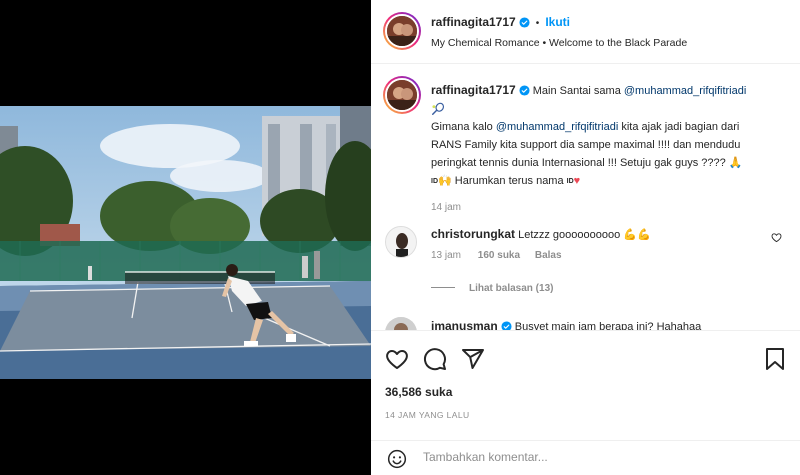 The height and width of the screenshot is (475, 800). What do you see at coordinates (446, 255) in the screenshot?
I see `comment-time: 13 jam` at bounding box center [446, 255].